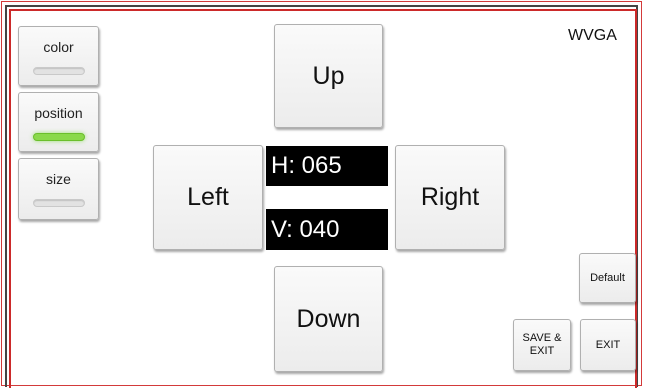  I want to click on up-button-label: Up, so click(328, 75).